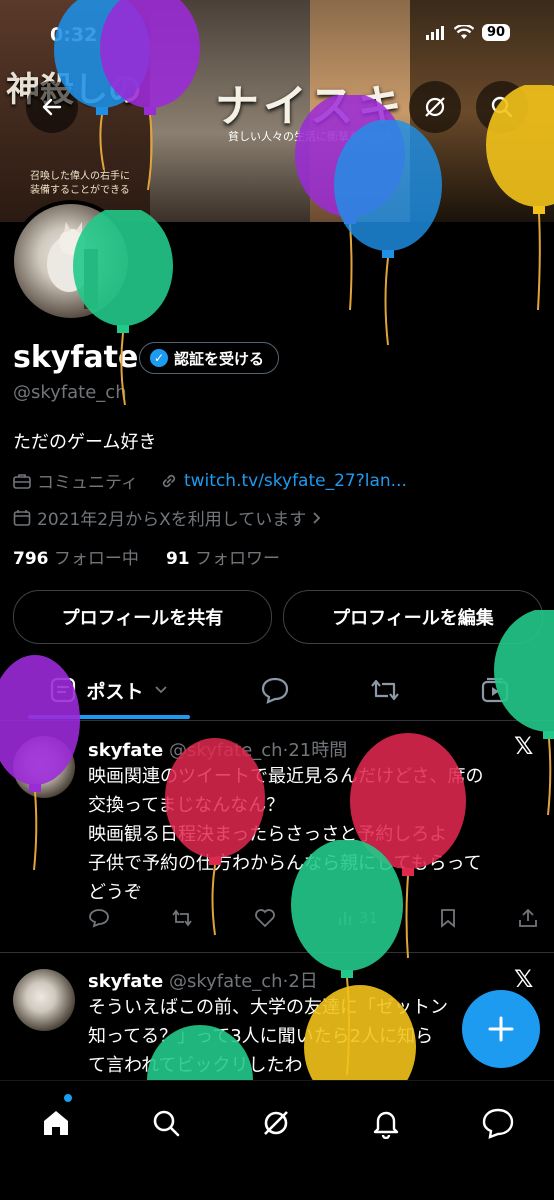 The image size is (554, 1200). I want to click on repost-icon, so click(385, 690).